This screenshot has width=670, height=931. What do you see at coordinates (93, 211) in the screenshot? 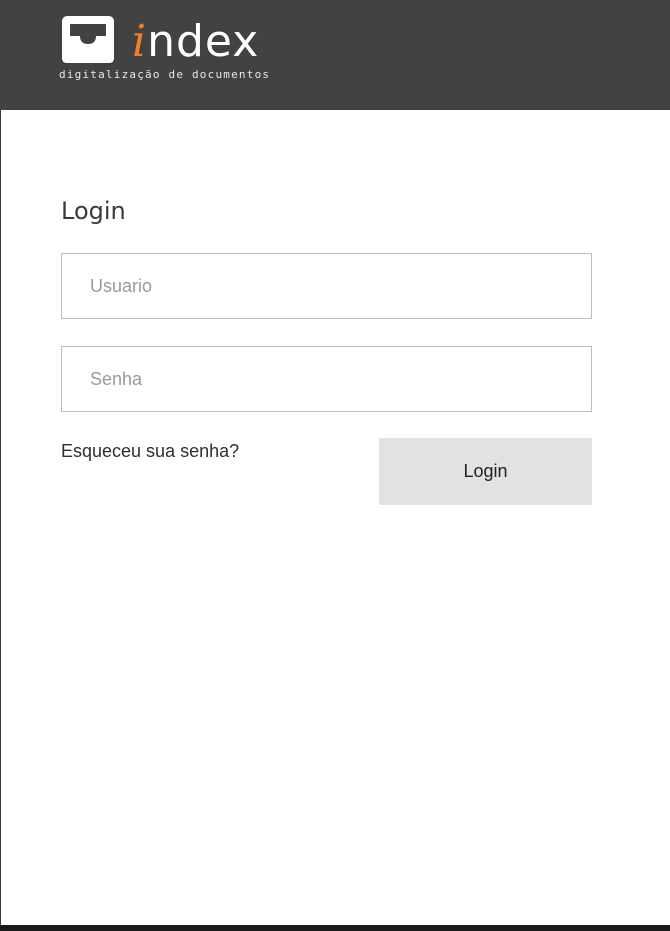
I see `login-title: Login` at bounding box center [93, 211].